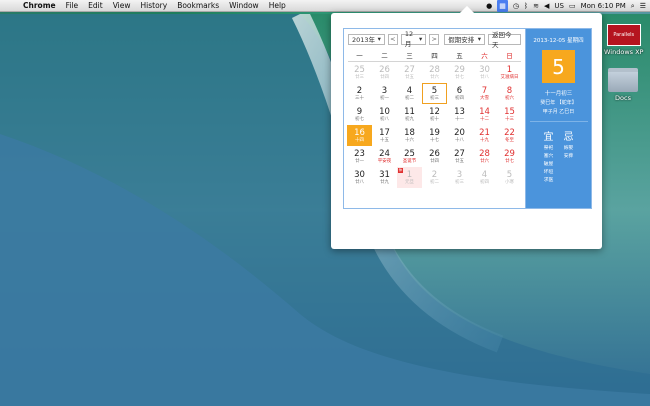 Image resolution: width=650 pixels, height=406 pixels. What do you see at coordinates (464, 39) in the screenshot?
I see `holiday-select: 假期安排 ▾` at bounding box center [464, 39].